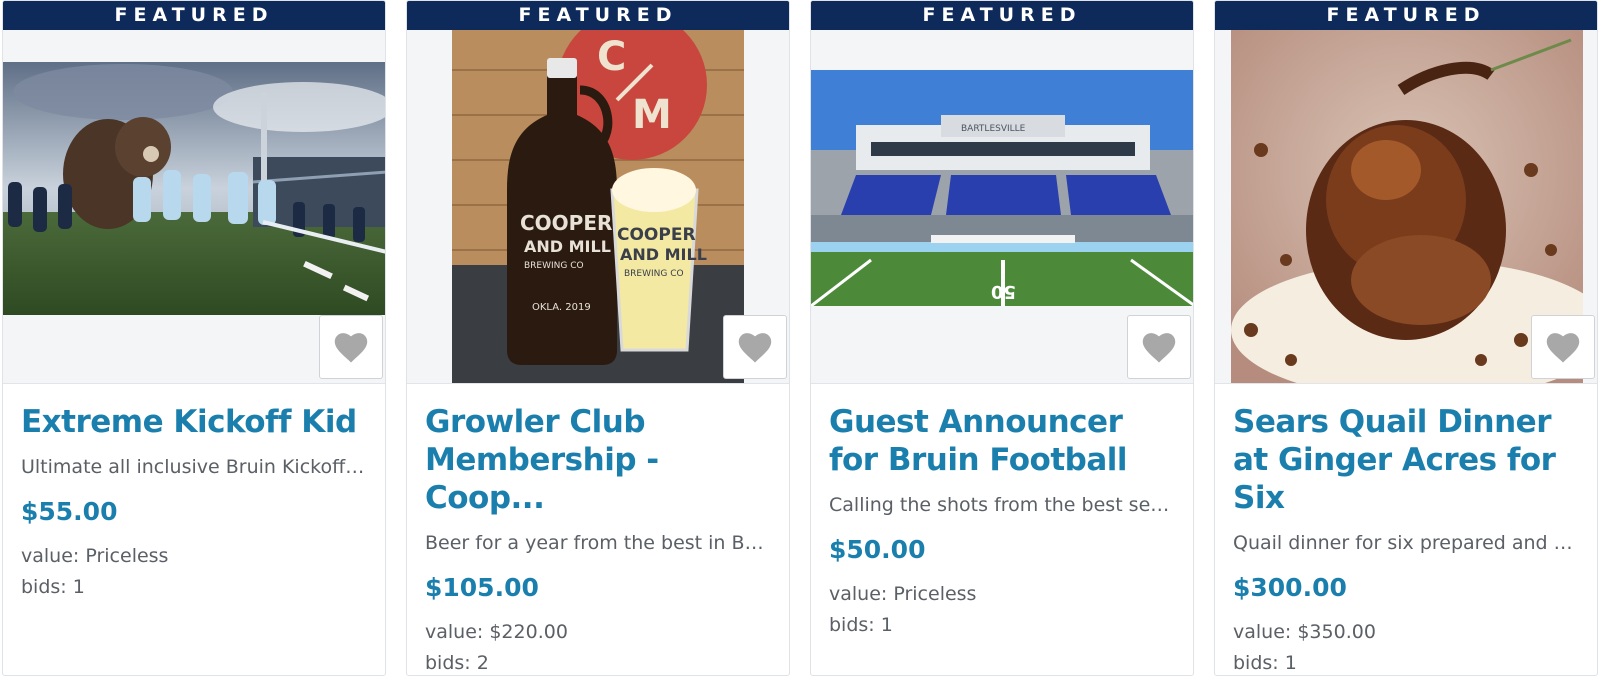 The height and width of the screenshot is (683, 1600). What do you see at coordinates (566, 223) in the screenshot?
I see `growler-brand-1: COOPER` at bounding box center [566, 223].